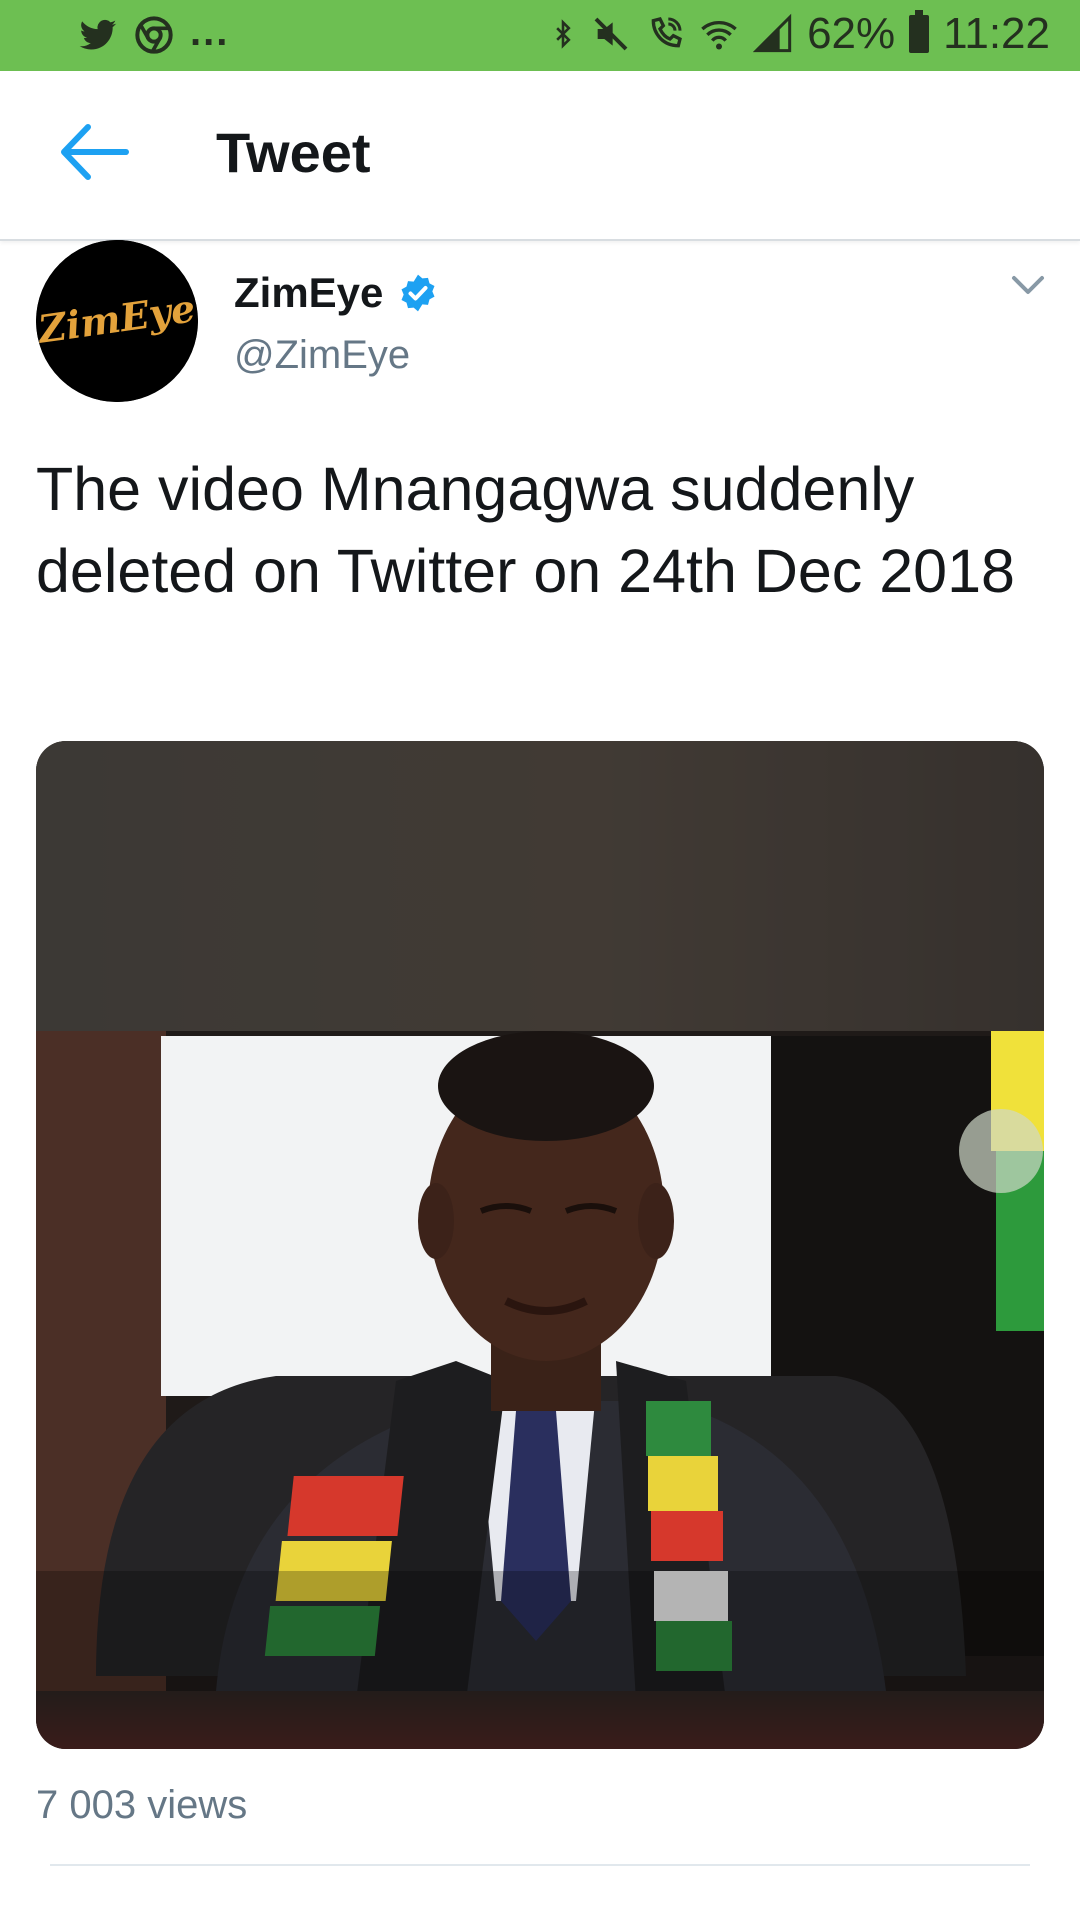 The width and height of the screenshot is (1080, 1920). What do you see at coordinates (611, 34) in the screenshot?
I see `mute-icon` at bounding box center [611, 34].